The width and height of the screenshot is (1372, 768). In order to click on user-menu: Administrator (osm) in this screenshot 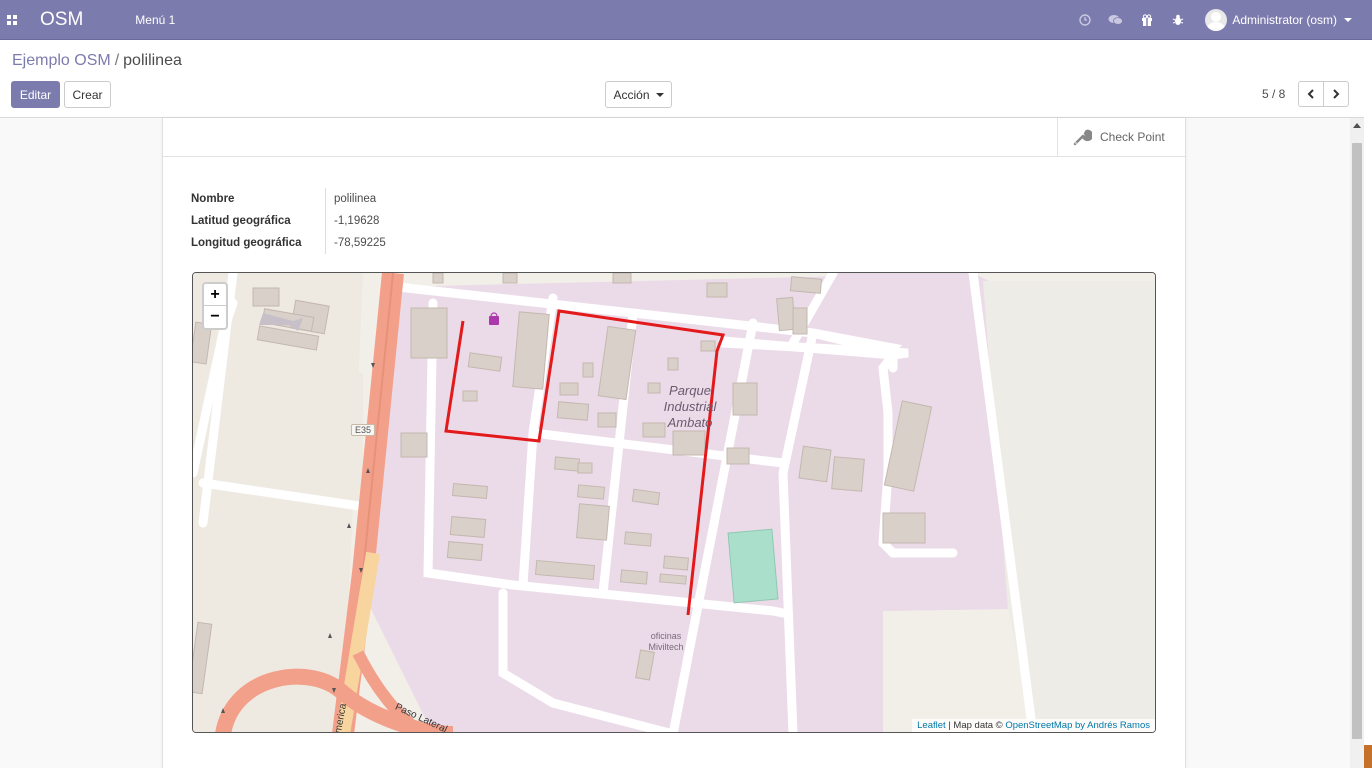, I will do `click(1278, 20)`.